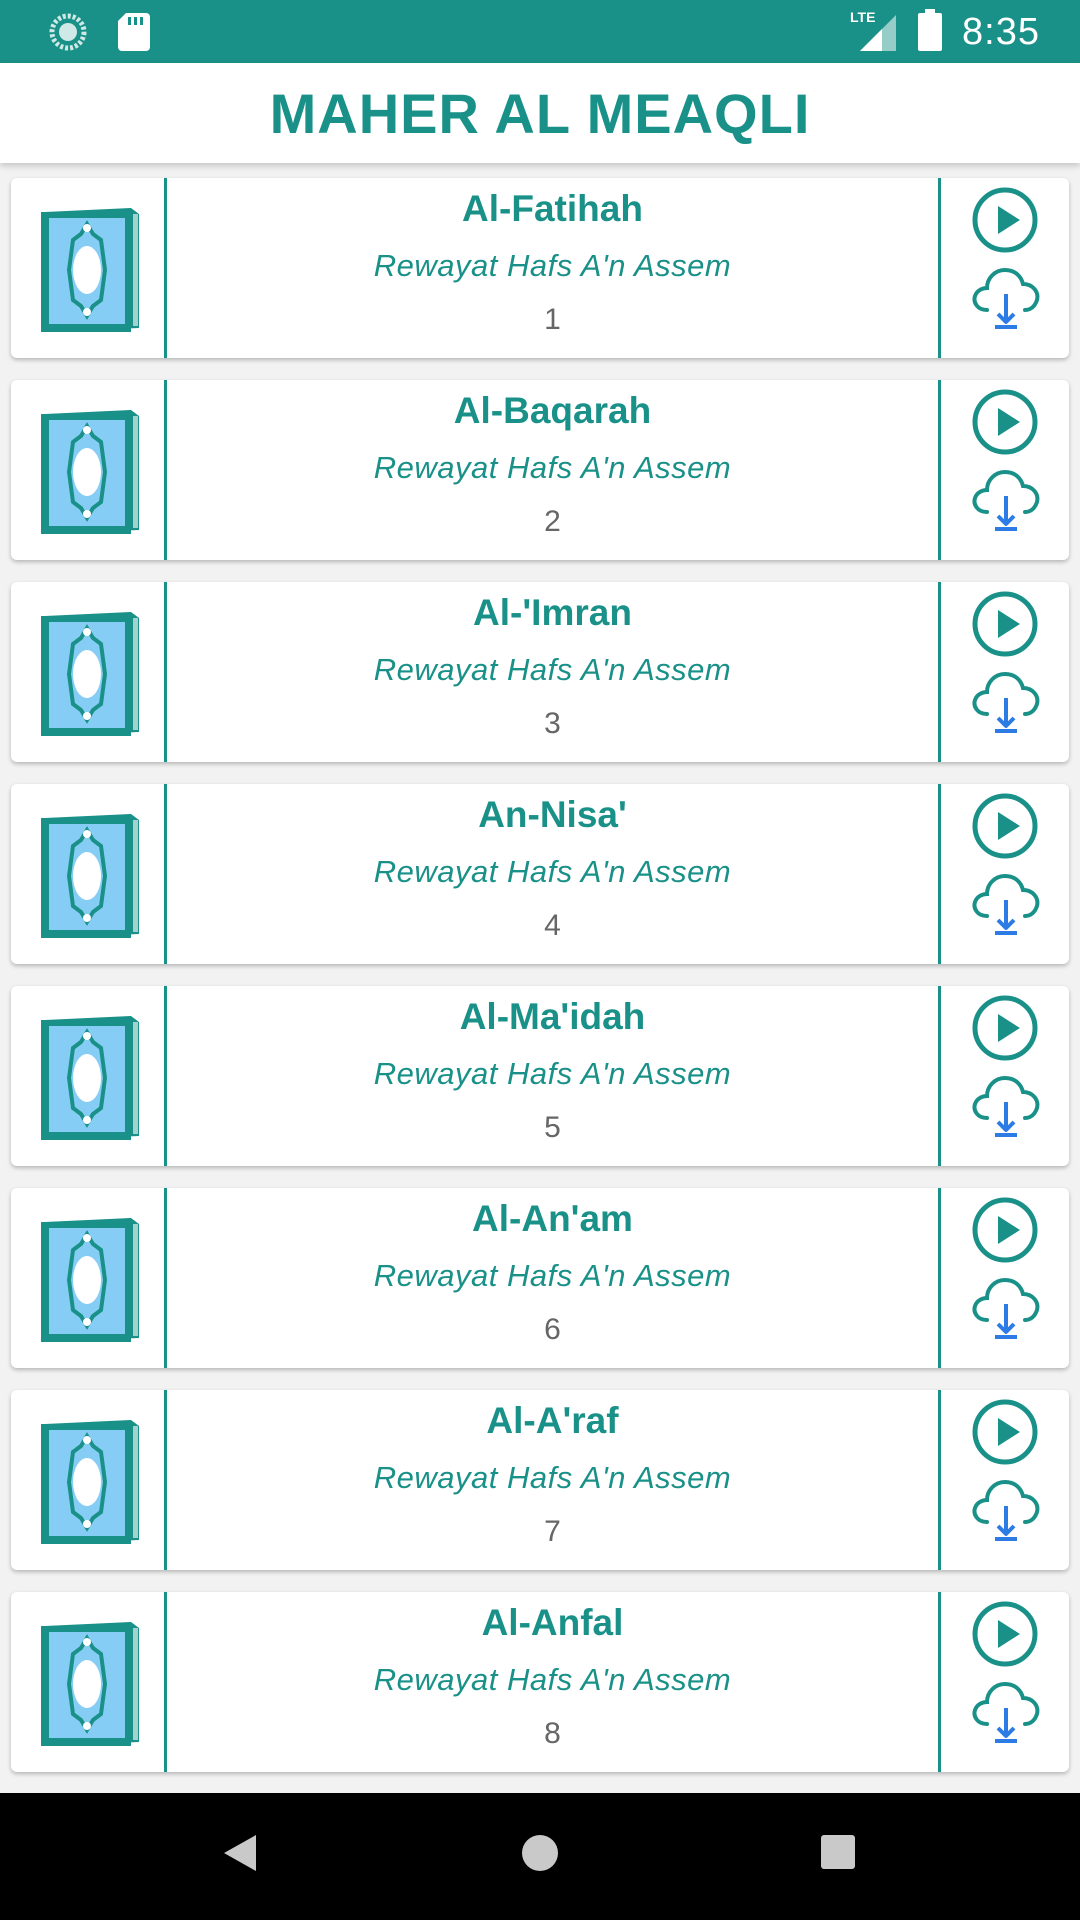  What do you see at coordinates (552, 319) in the screenshot?
I see `sura-number: 1` at bounding box center [552, 319].